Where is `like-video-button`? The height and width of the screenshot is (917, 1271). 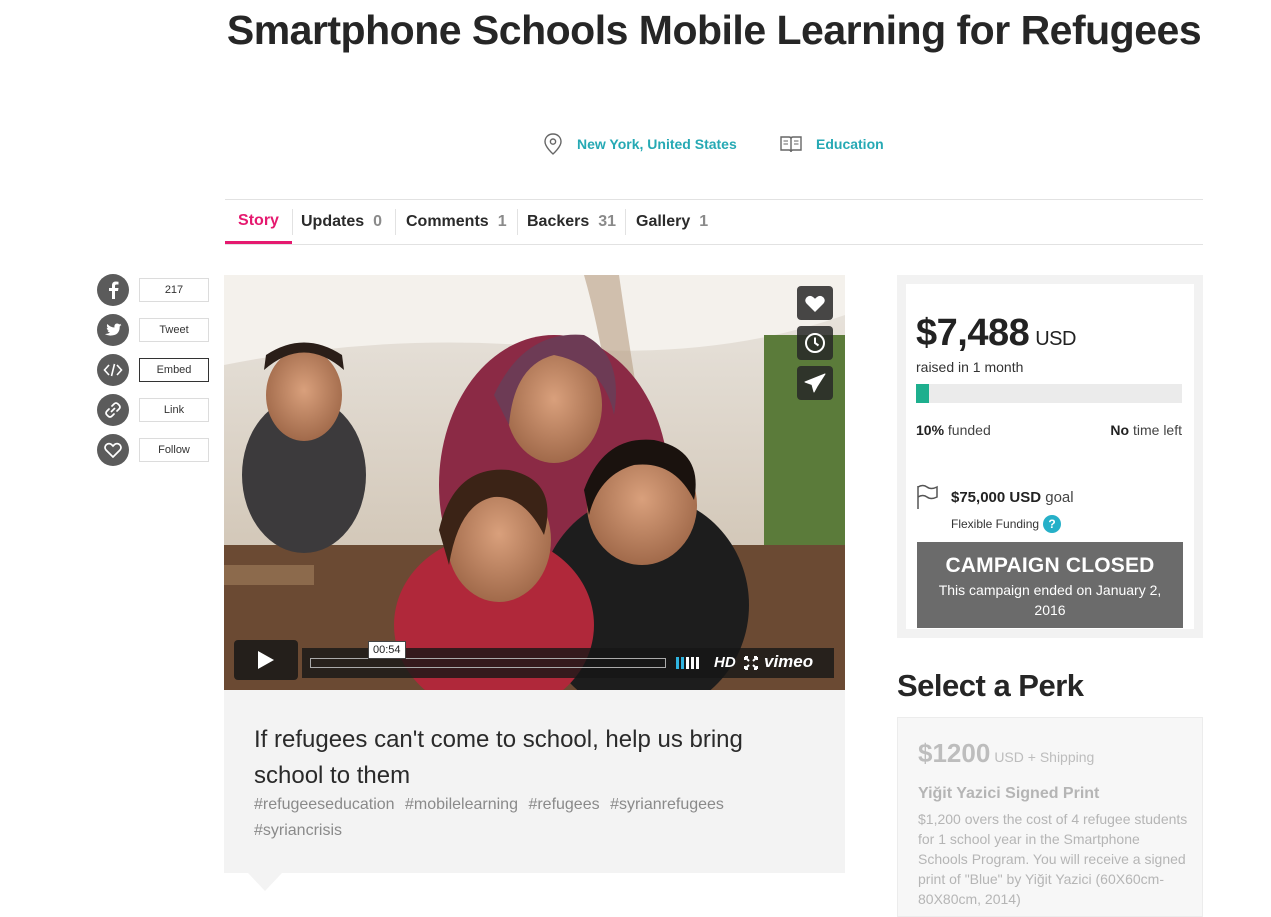 like-video-button is located at coordinates (815, 303).